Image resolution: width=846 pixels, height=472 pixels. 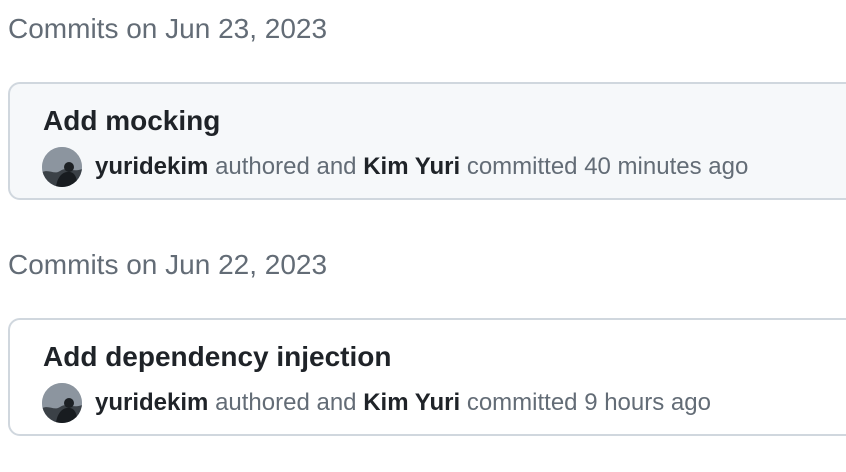 What do you see at coordinates (647, 402) in the screenshot?
I see `commit-time: 9 hours ago` at bounding box center [647, 402].